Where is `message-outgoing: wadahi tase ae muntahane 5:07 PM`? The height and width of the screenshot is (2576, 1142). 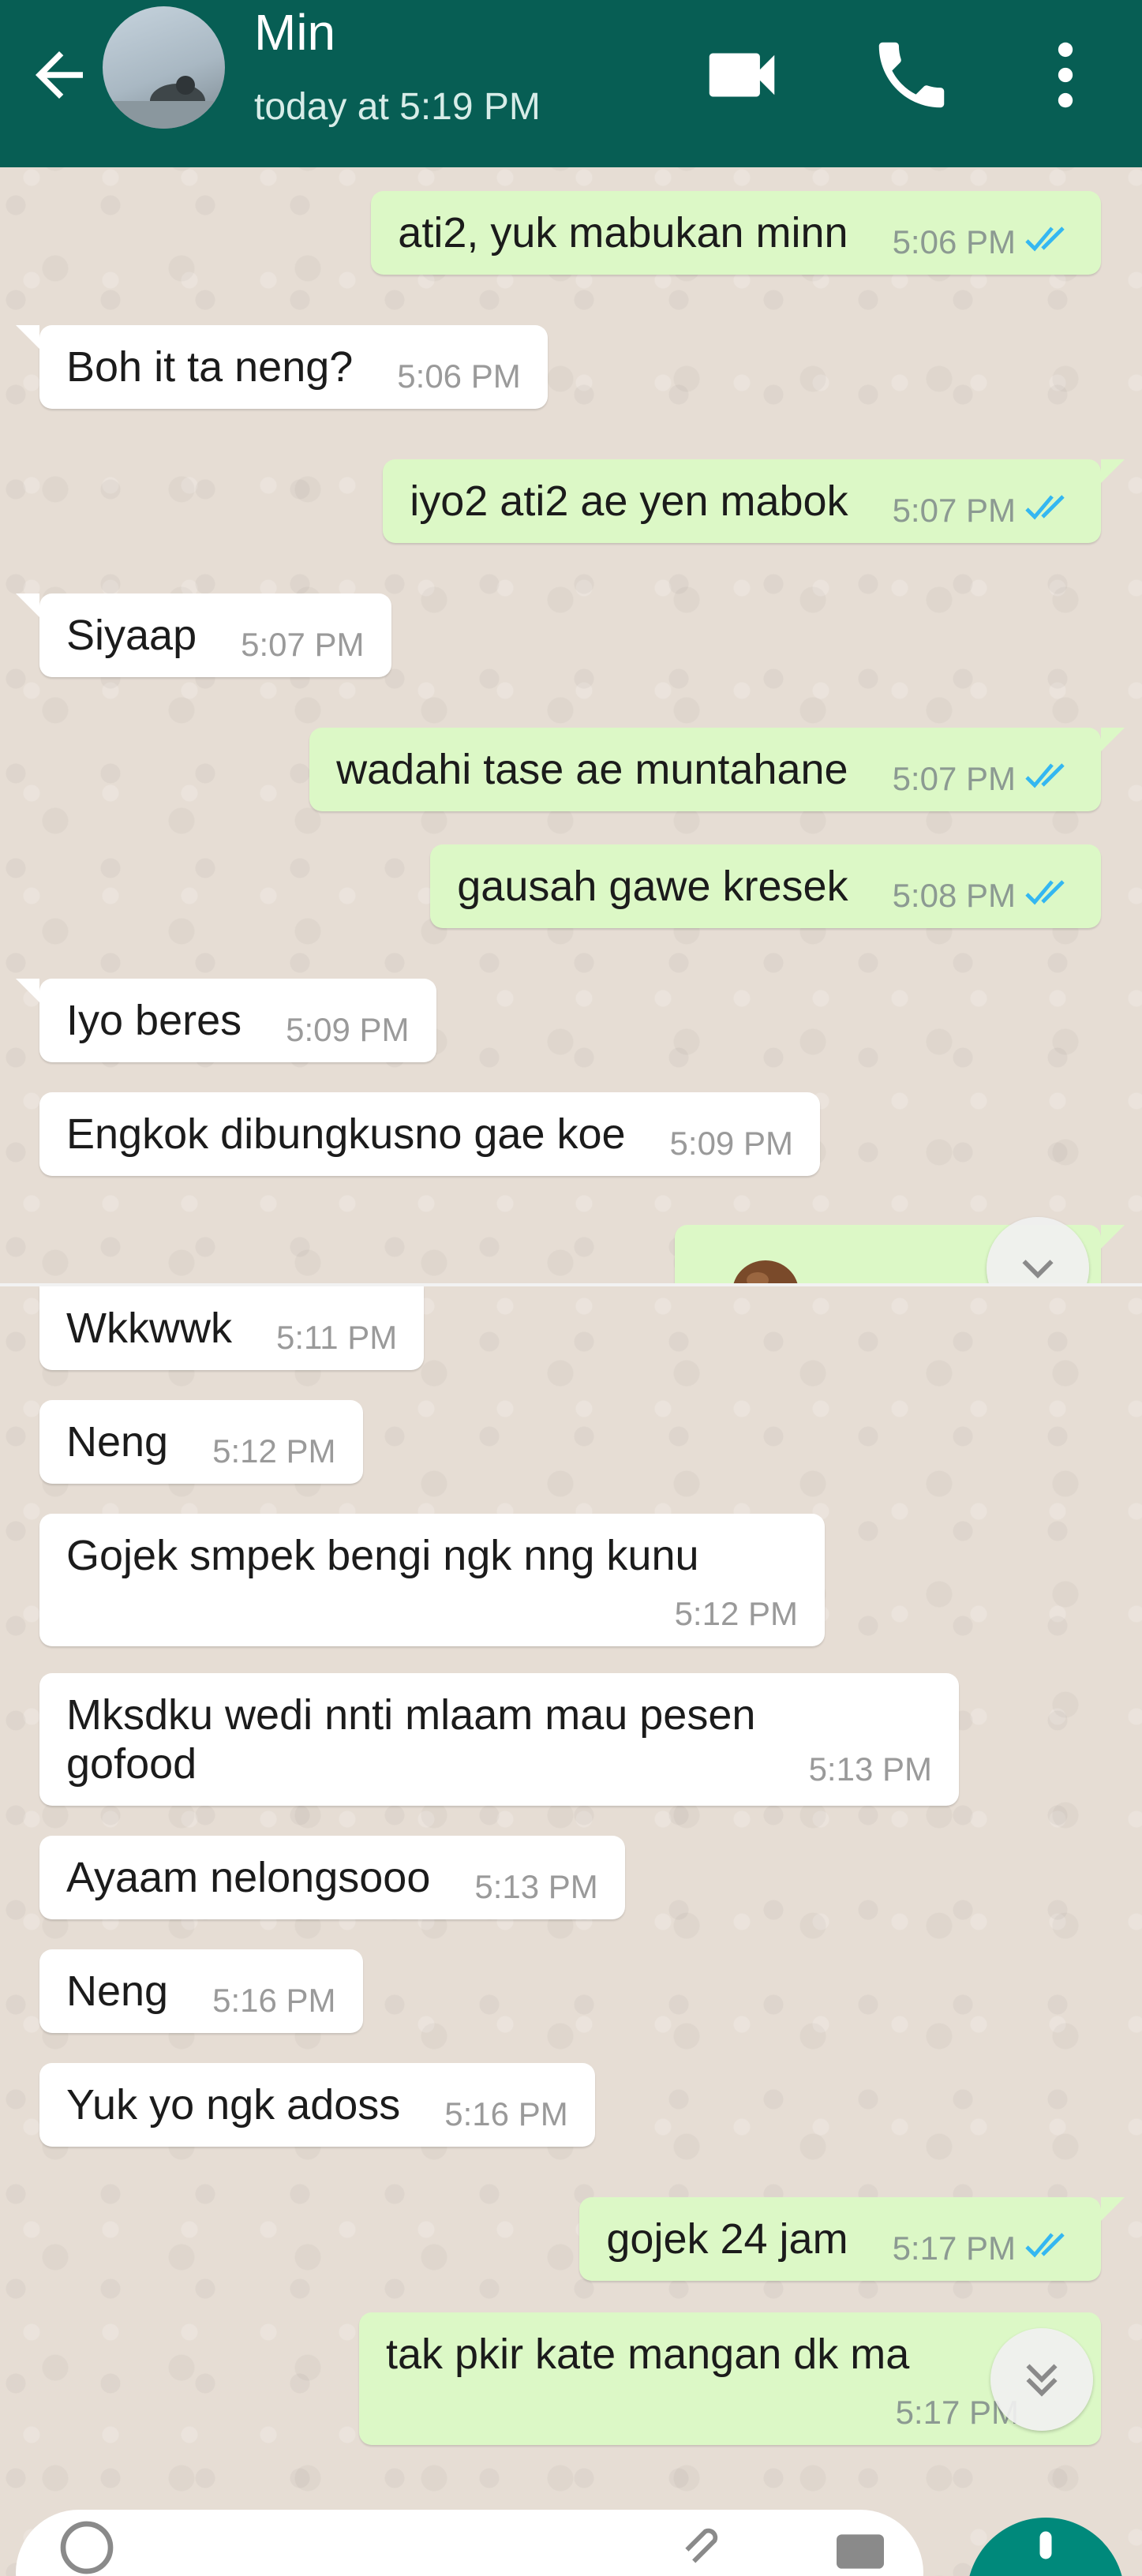
message-outgoing: wadahi tase ae muntahane 5:07 PM is located at coordinates (705, 769).